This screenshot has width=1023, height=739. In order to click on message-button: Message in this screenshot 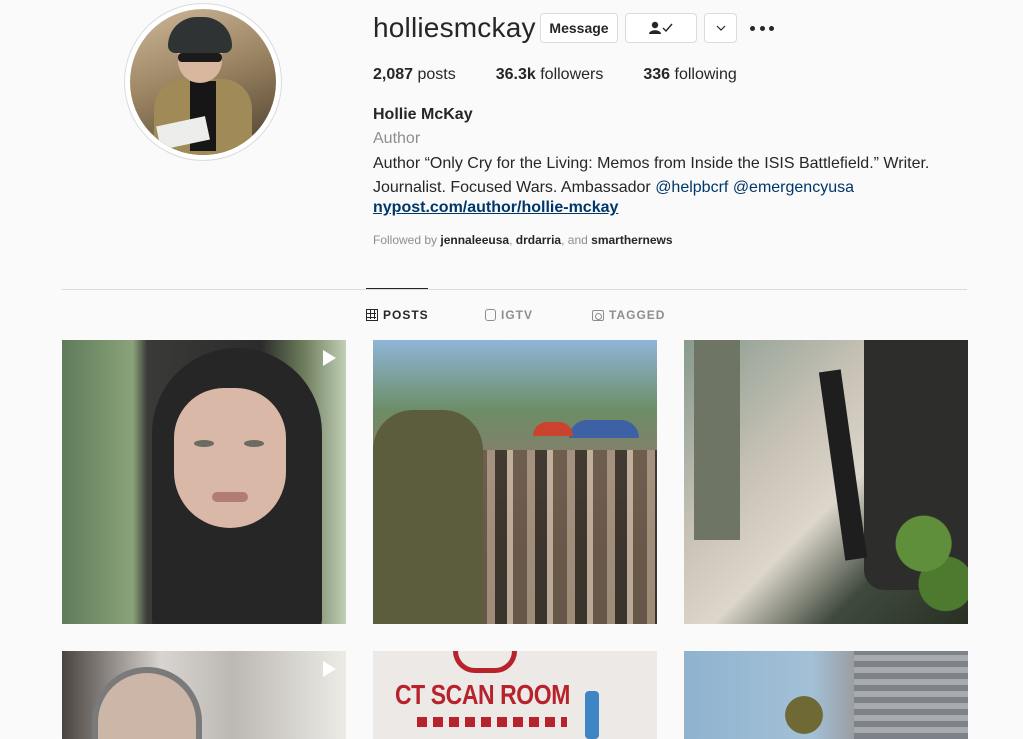, I will do `click(579, 28)`.